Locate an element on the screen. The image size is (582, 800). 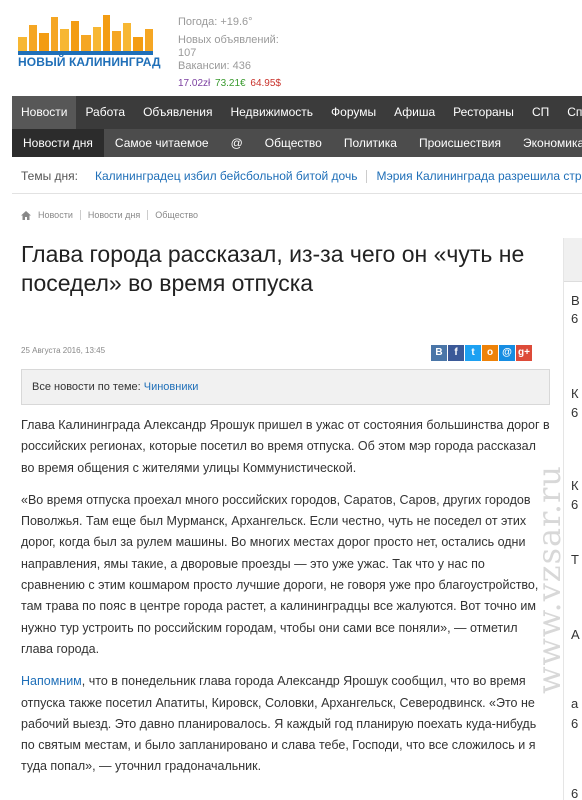
breadcrumb: Новости Новости дня Общество is located at coordinates (113, 215).